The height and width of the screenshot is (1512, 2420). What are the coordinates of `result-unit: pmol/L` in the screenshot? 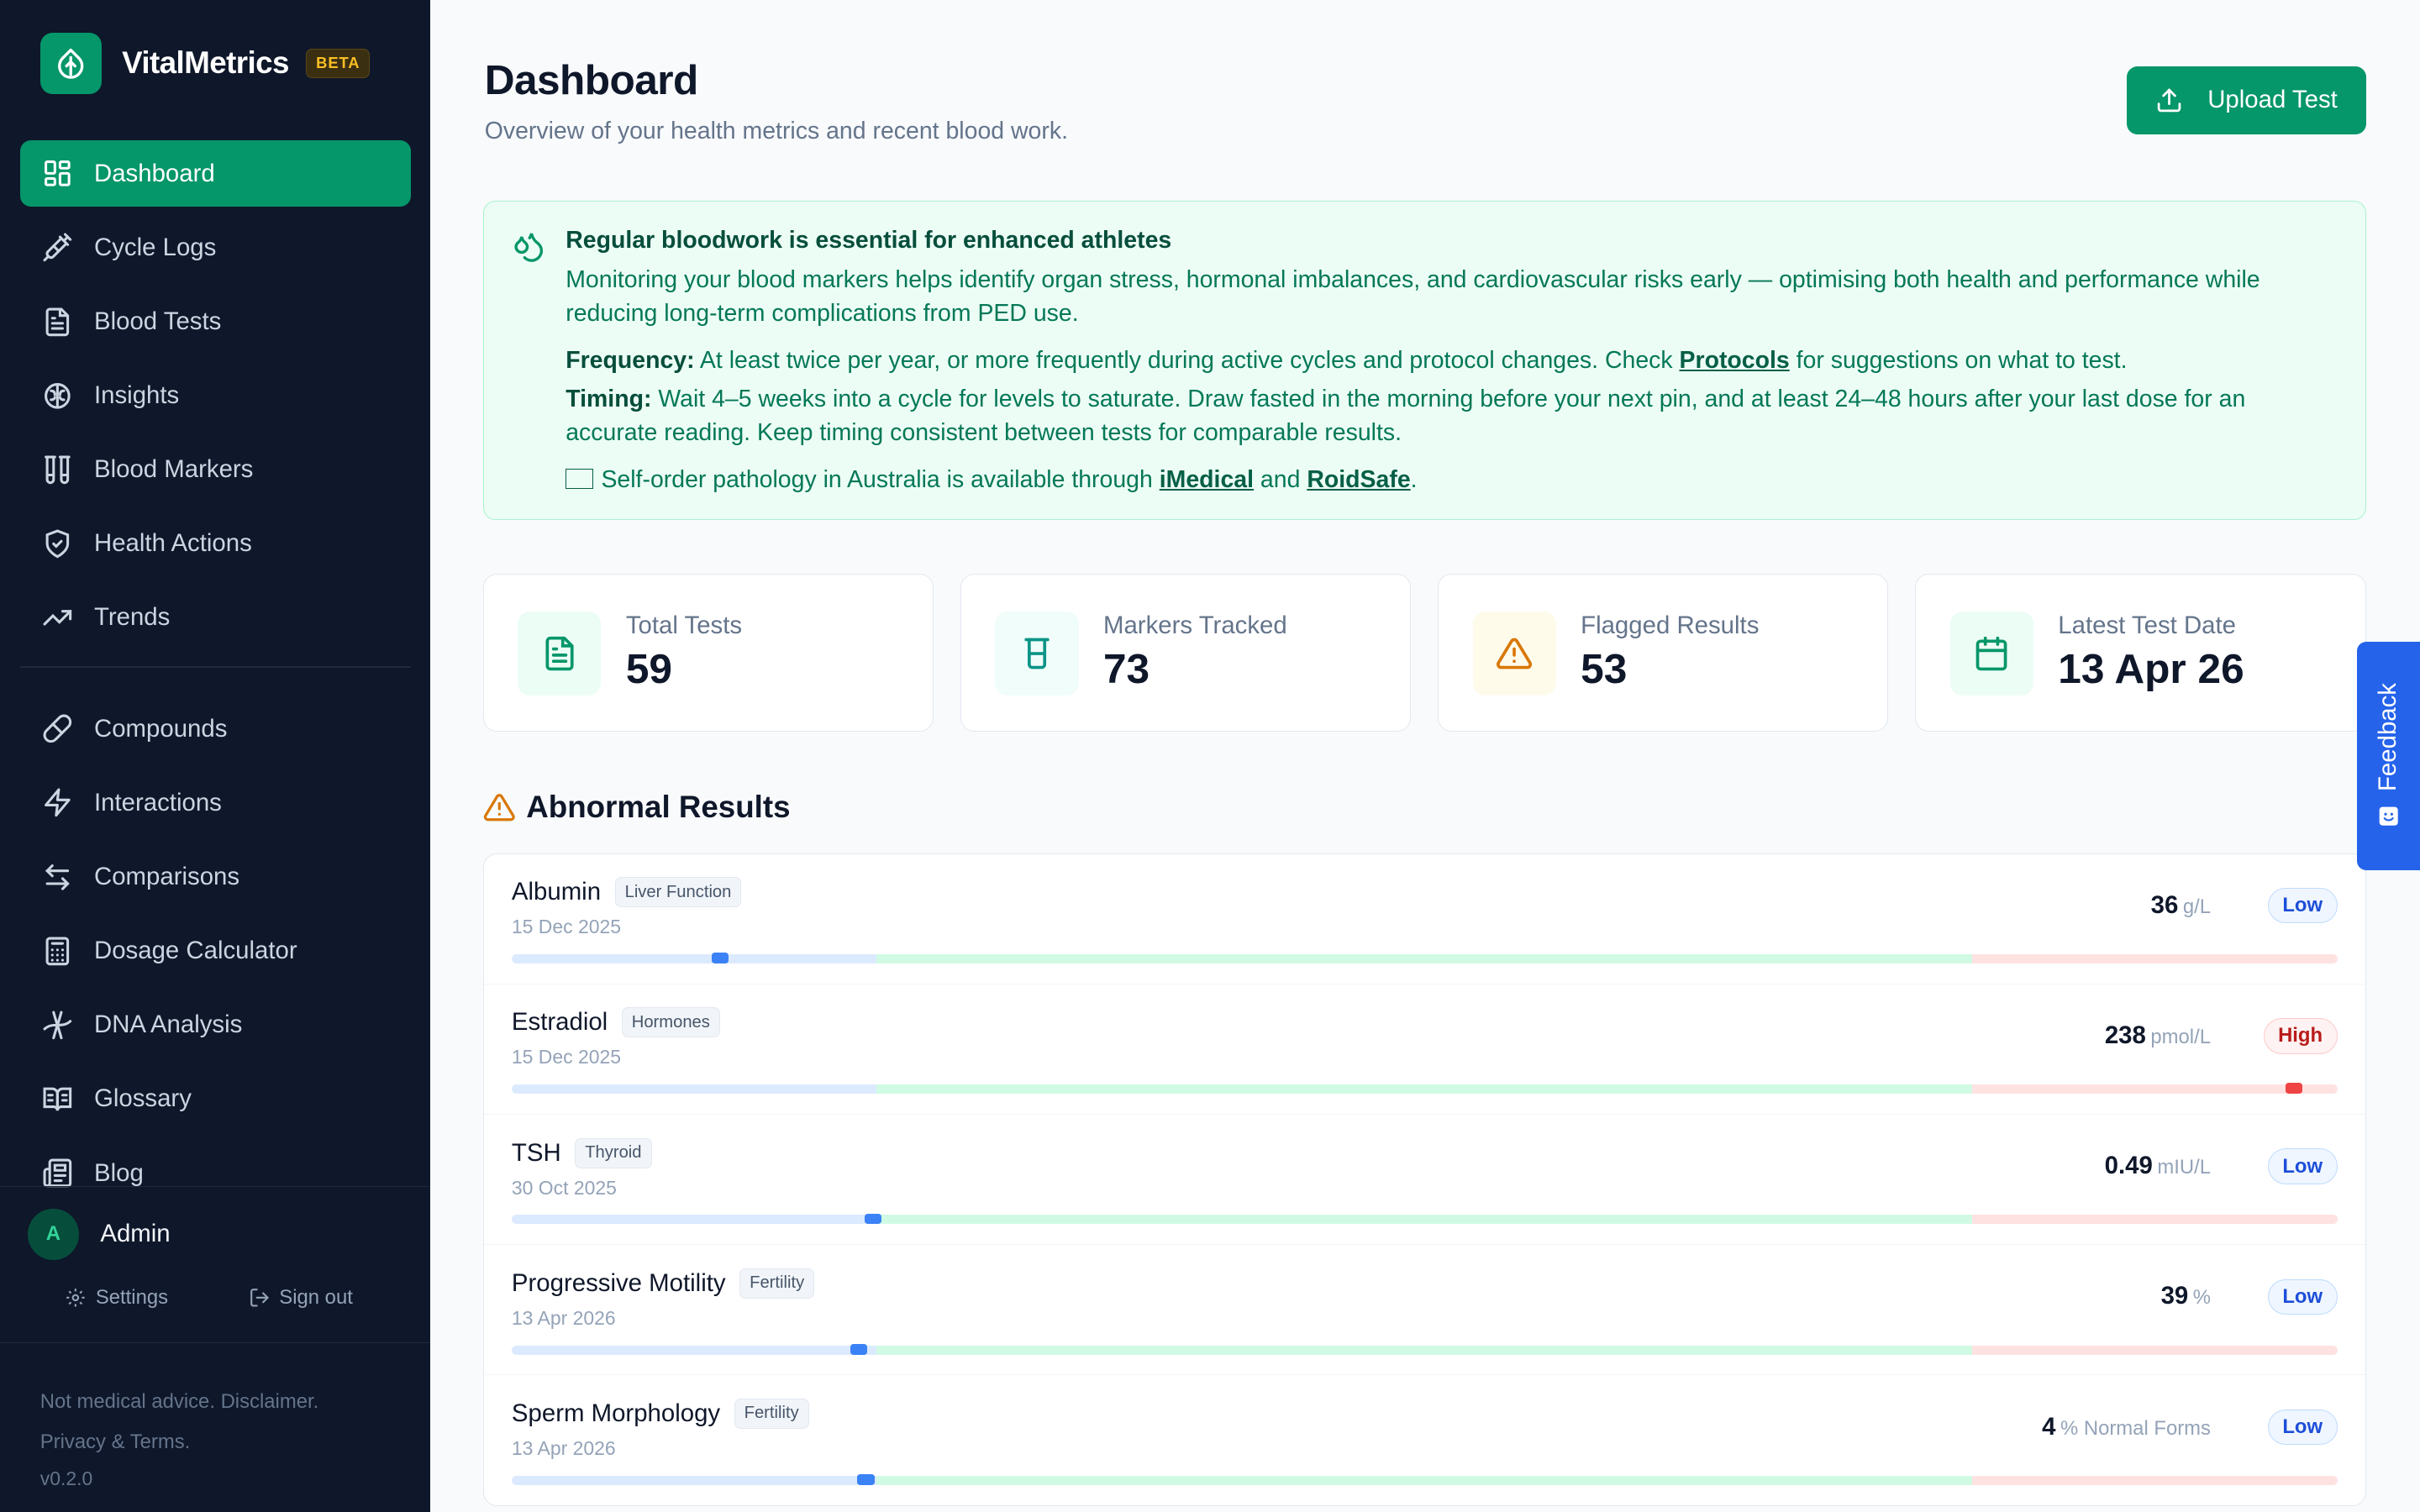 It's located at (2180, 1036).